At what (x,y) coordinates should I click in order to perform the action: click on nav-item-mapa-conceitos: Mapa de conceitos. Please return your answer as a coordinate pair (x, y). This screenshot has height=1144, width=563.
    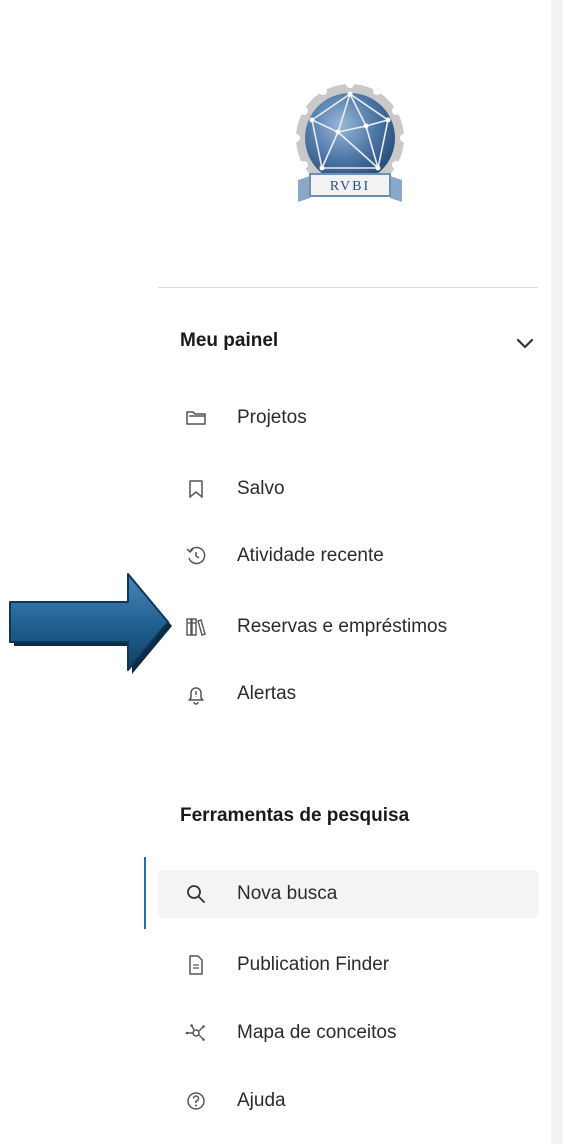
    Looking at the image, I should click on (348, 1033).